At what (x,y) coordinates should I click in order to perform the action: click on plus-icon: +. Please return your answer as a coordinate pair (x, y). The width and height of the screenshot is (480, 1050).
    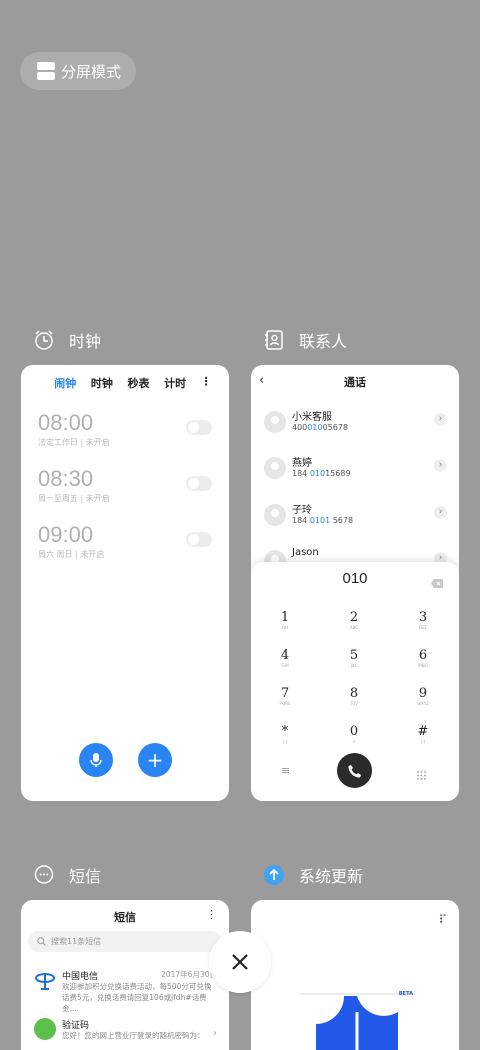
    Looking at the image, I should click on (155, 760).